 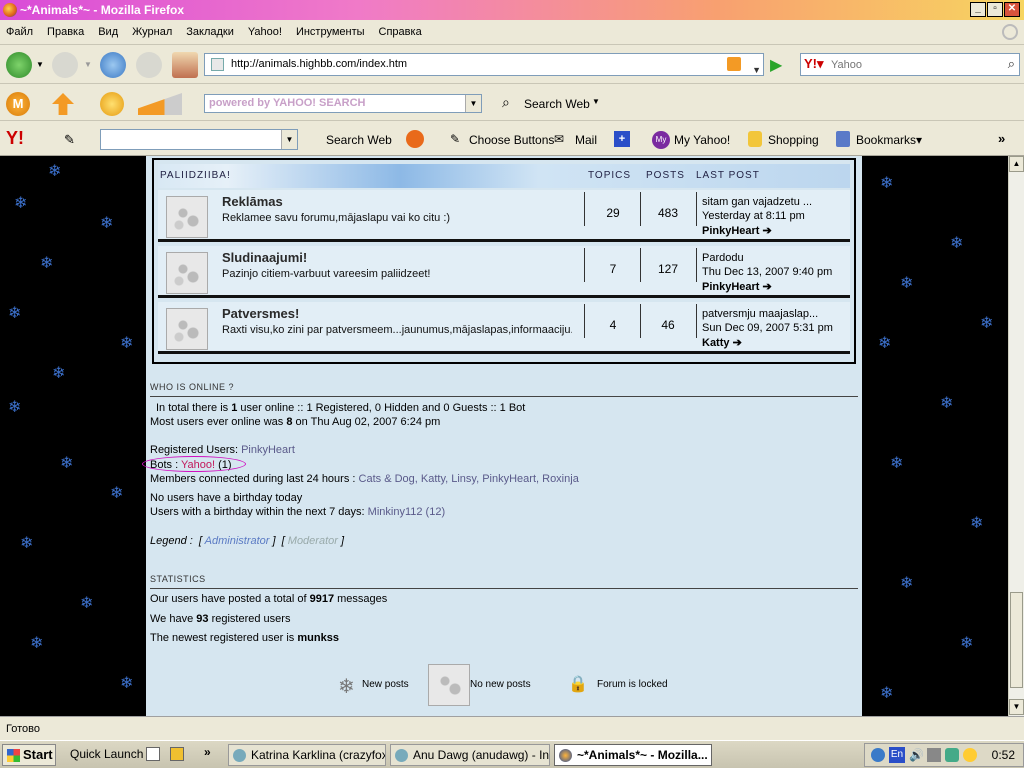 What do you see at coordinates (1012, 9) in the screenshot?
I see `close-button: ✕` at bounding box center [1012, 9].